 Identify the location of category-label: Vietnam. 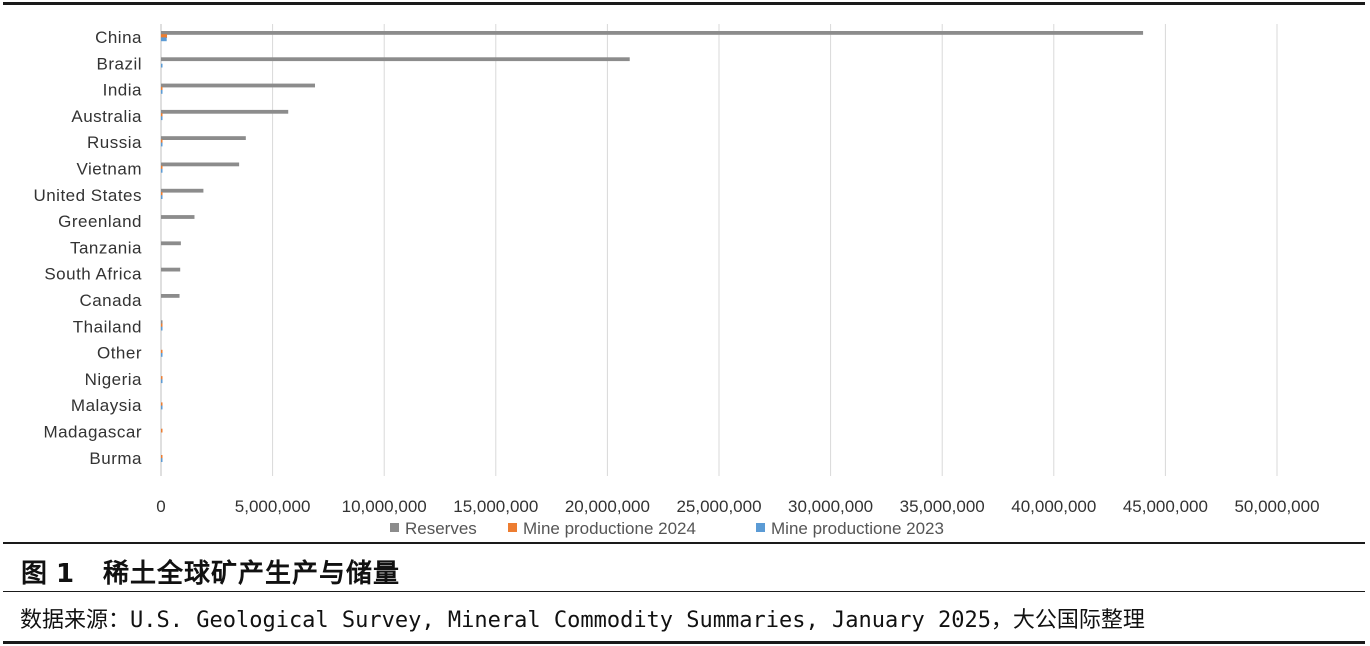
(109, 169).